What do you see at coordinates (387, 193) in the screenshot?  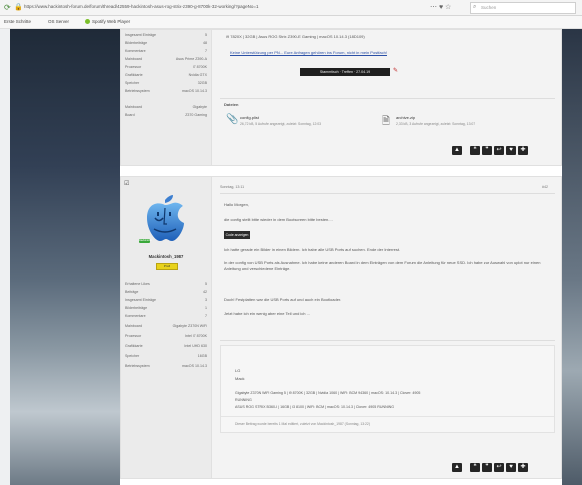 I see `header-divider` at bounding box center [387, 193].